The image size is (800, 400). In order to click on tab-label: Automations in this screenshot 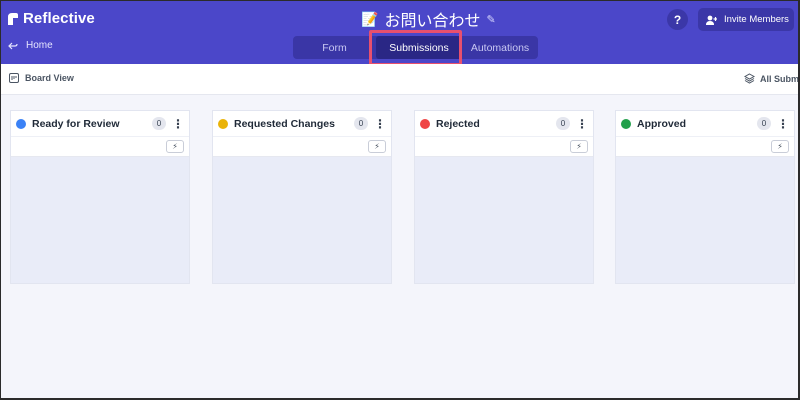, I will do `click(500, 47)`.